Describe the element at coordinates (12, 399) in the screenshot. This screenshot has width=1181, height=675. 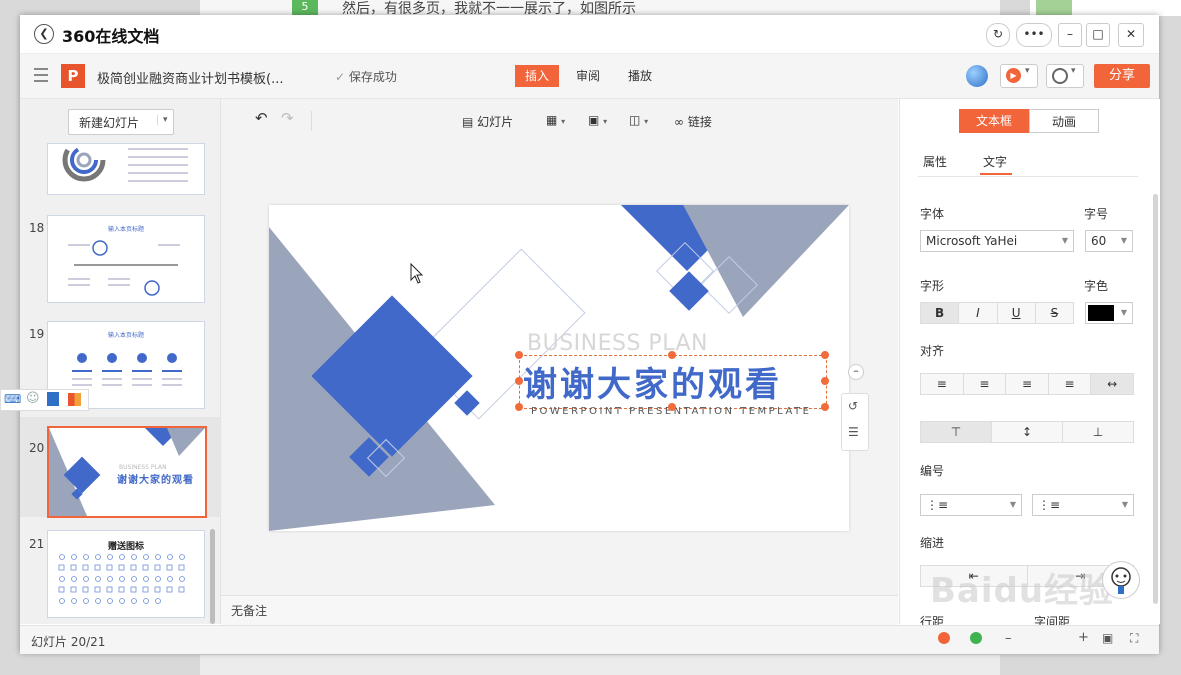
I see `keyboard-icon: ⌨` at that location.